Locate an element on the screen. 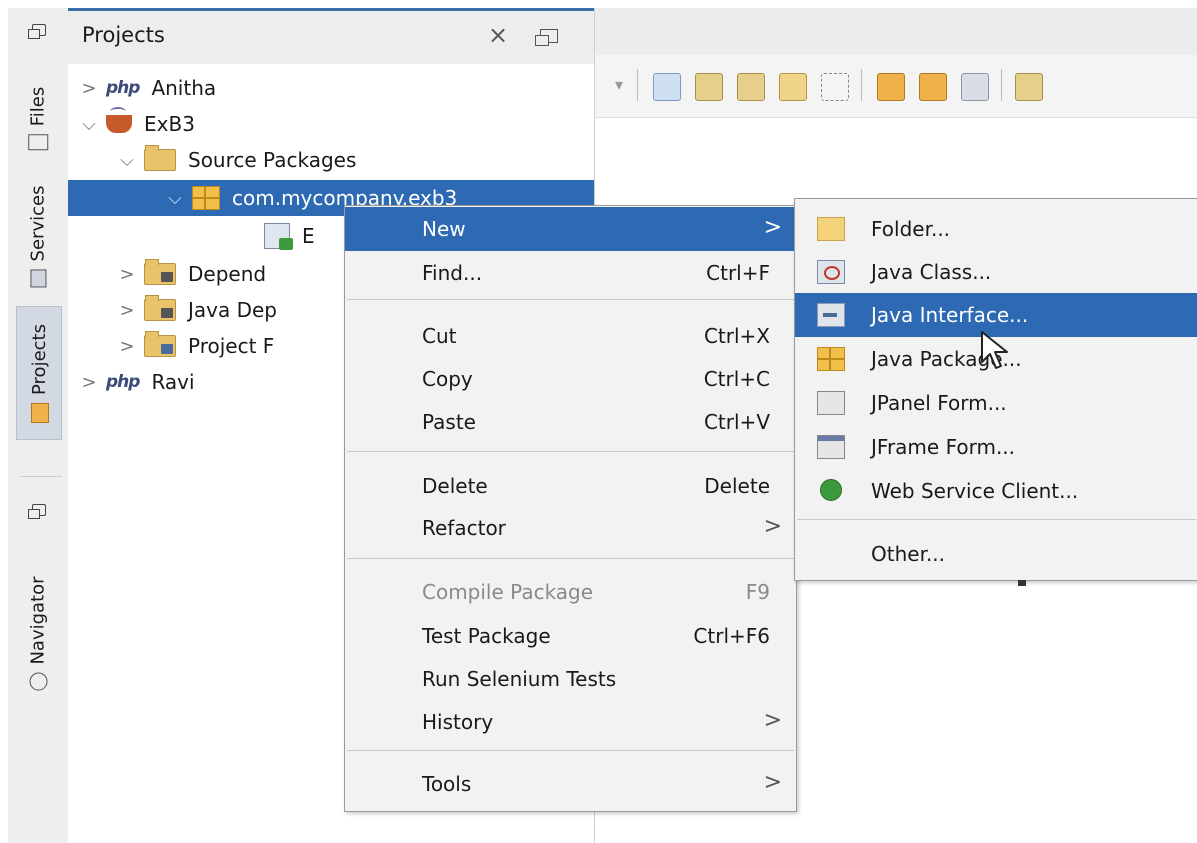  menu-item-test-package: Test Package Ctrl+F6 is located at coordinates (570, 636).